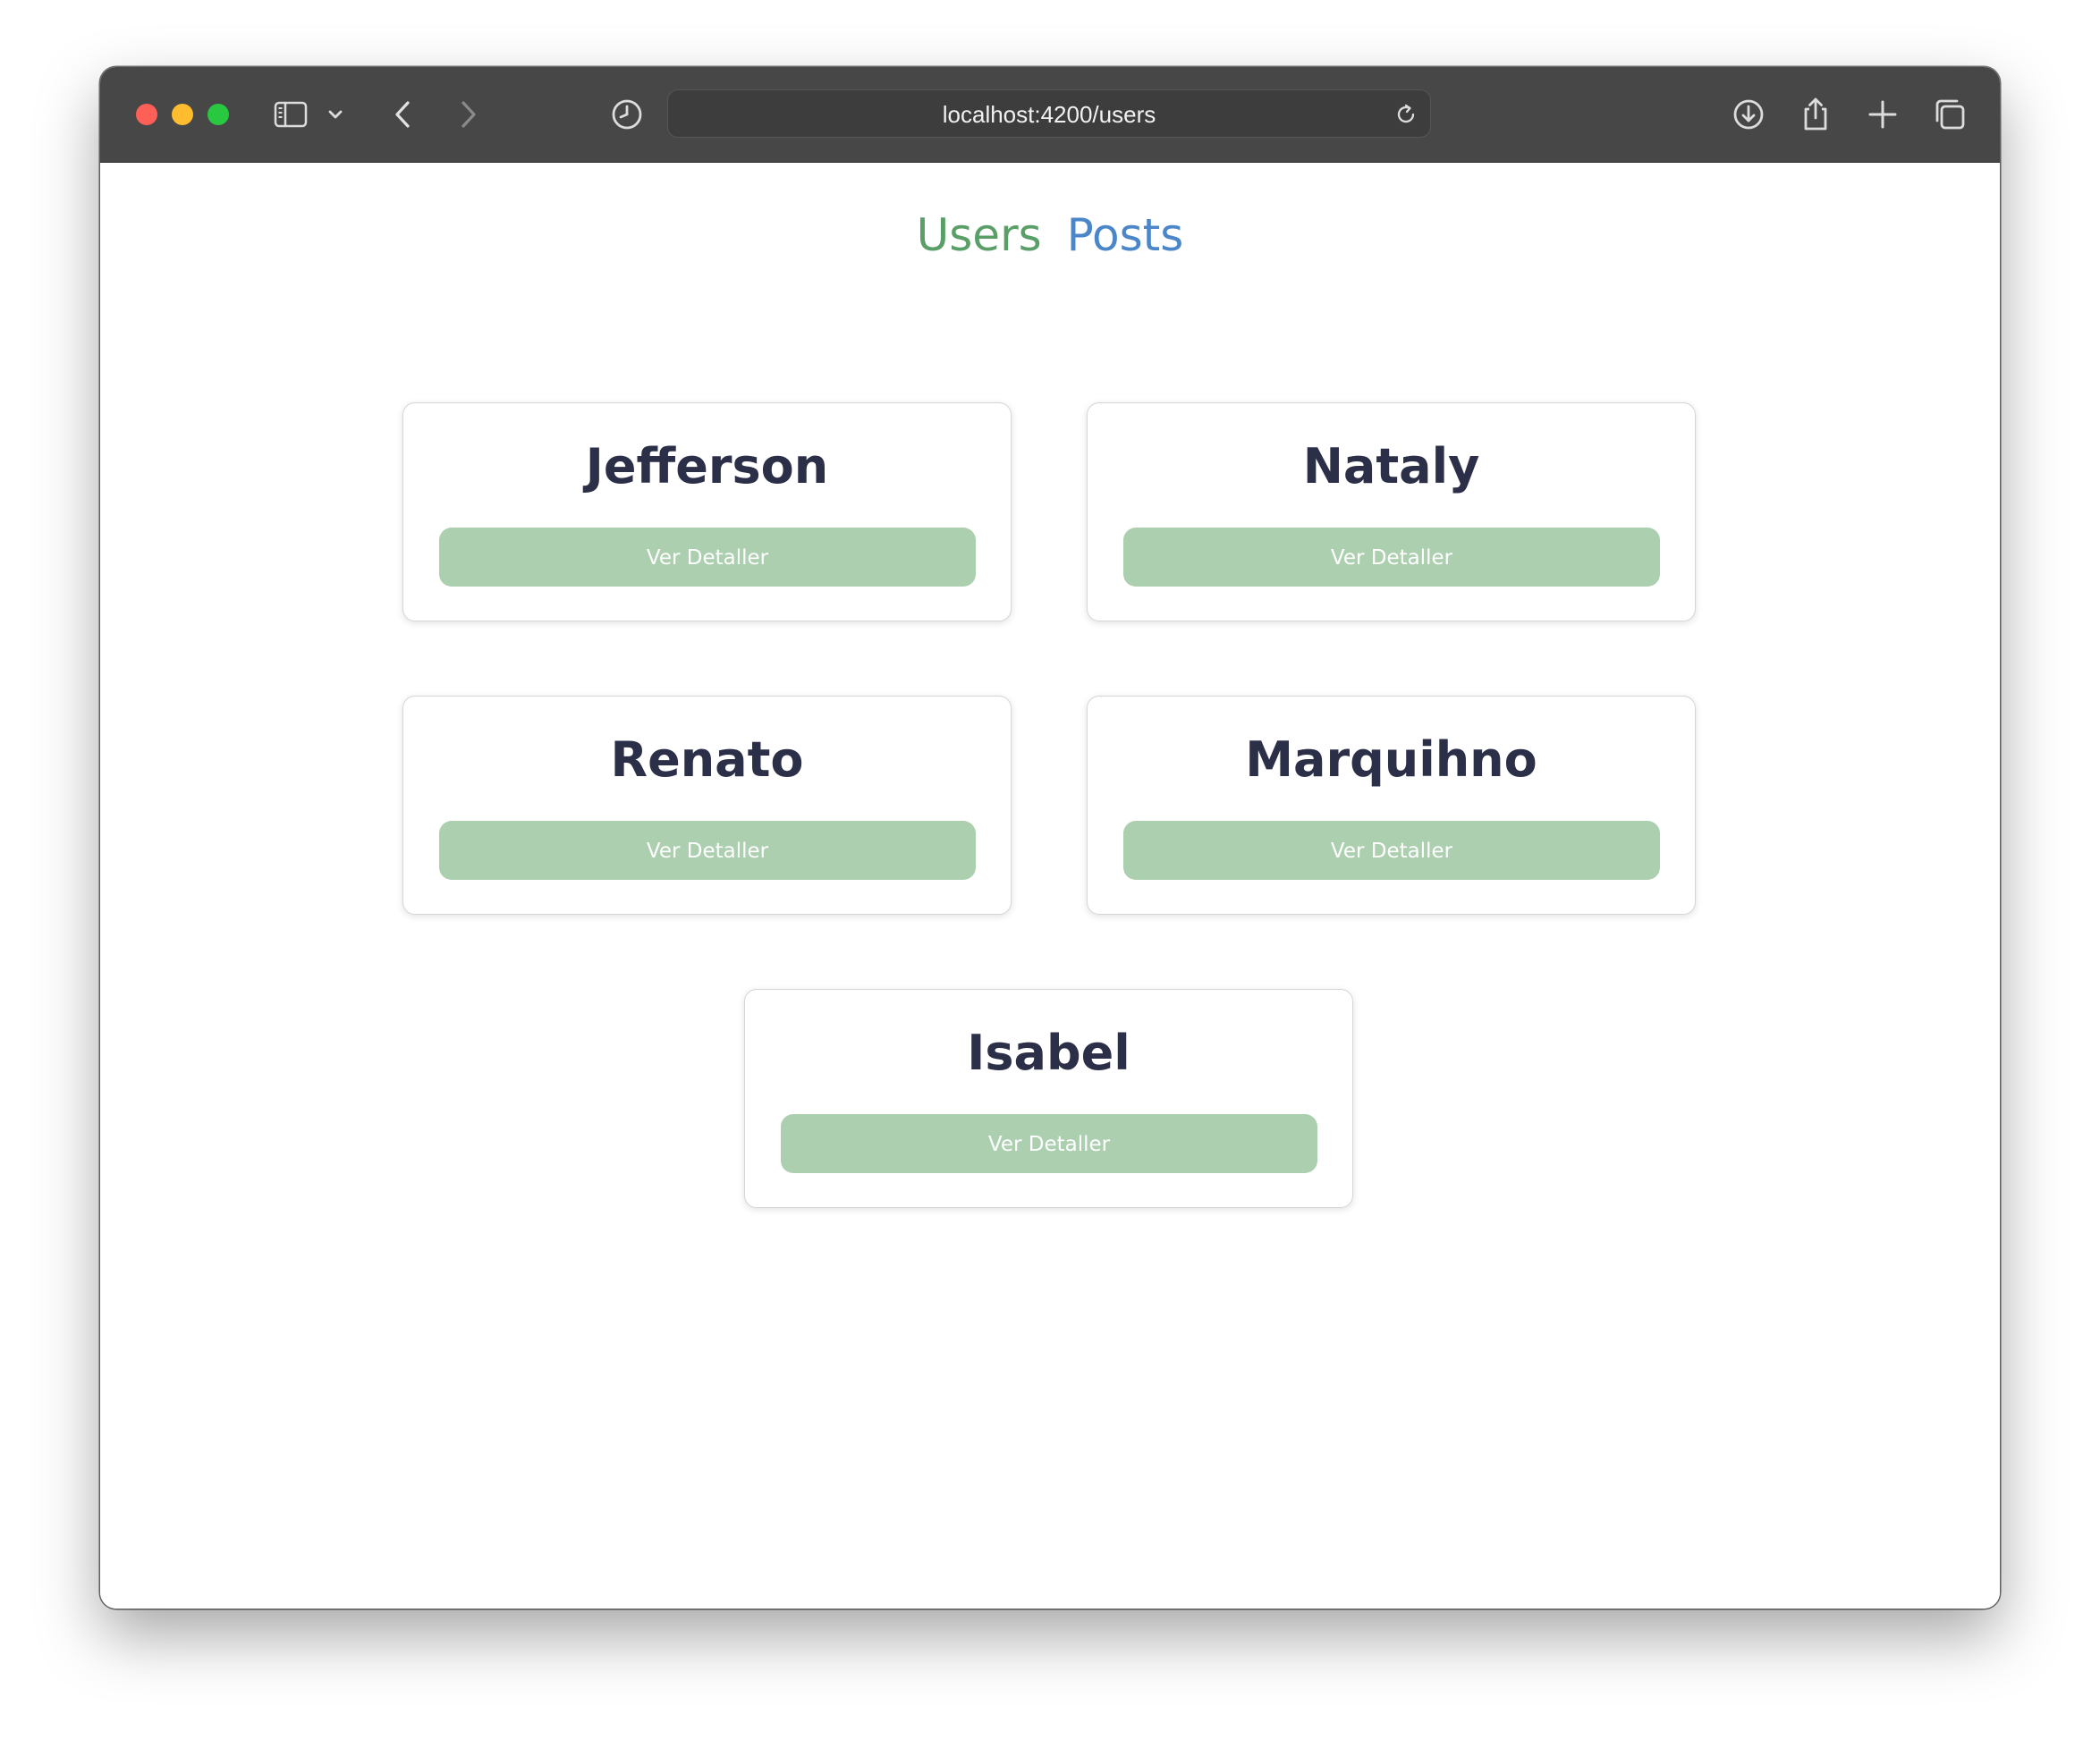  What do you see at coordinates (1048, 1053) in the screenshot?
I see `user-name: Isabel` at bounding box center [1048, 1053].